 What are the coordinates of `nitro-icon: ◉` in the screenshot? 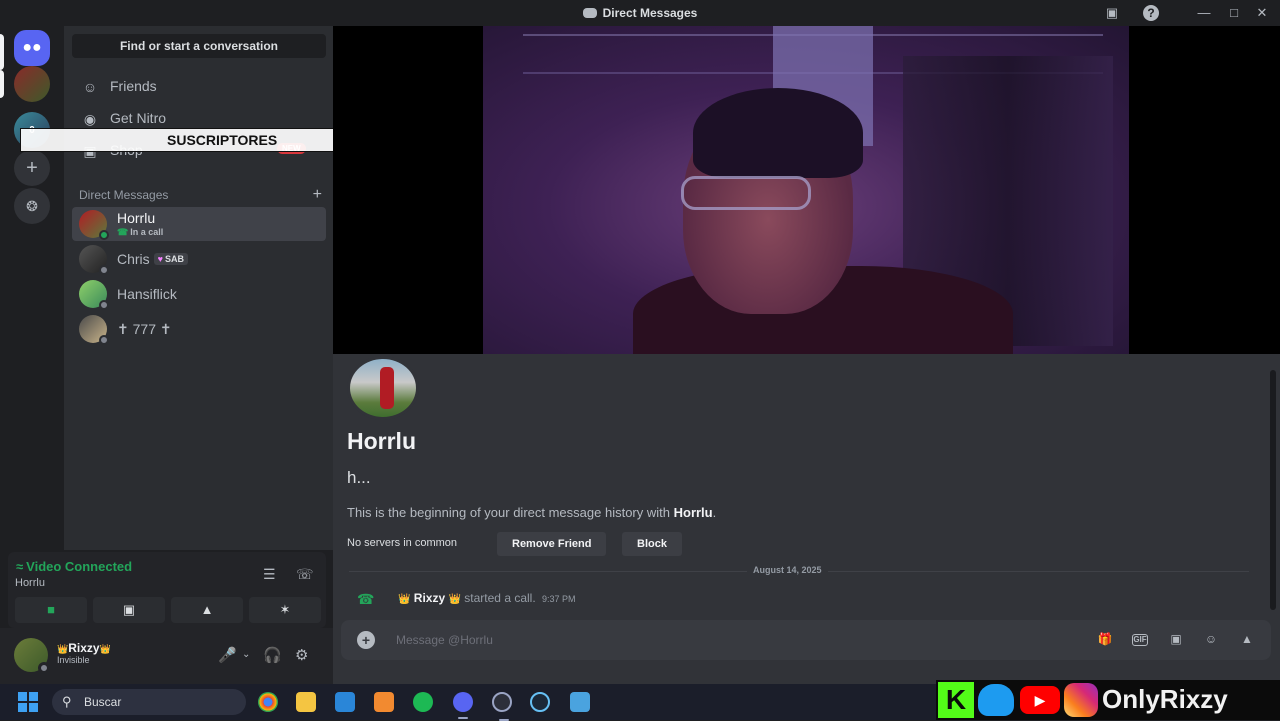 It's located at (90, 119).